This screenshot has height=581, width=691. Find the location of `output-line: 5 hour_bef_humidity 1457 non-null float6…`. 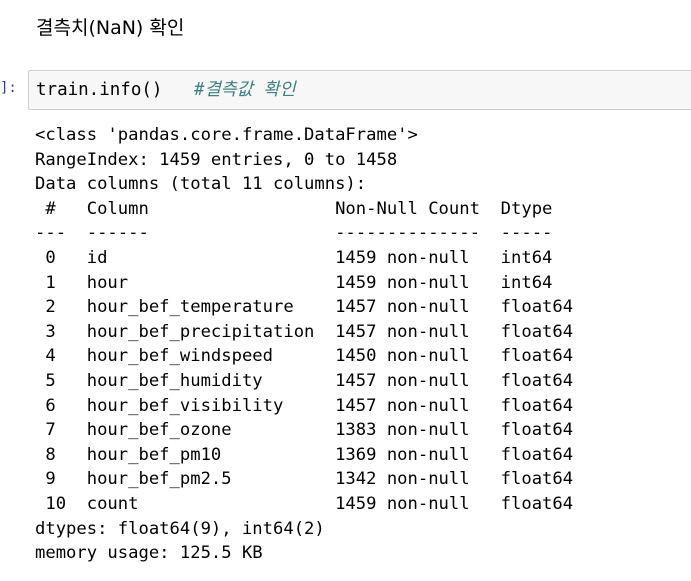

output-line: 5 hour_bef_humidity 1457 non-null float6… is located at coordinates (304, 380).